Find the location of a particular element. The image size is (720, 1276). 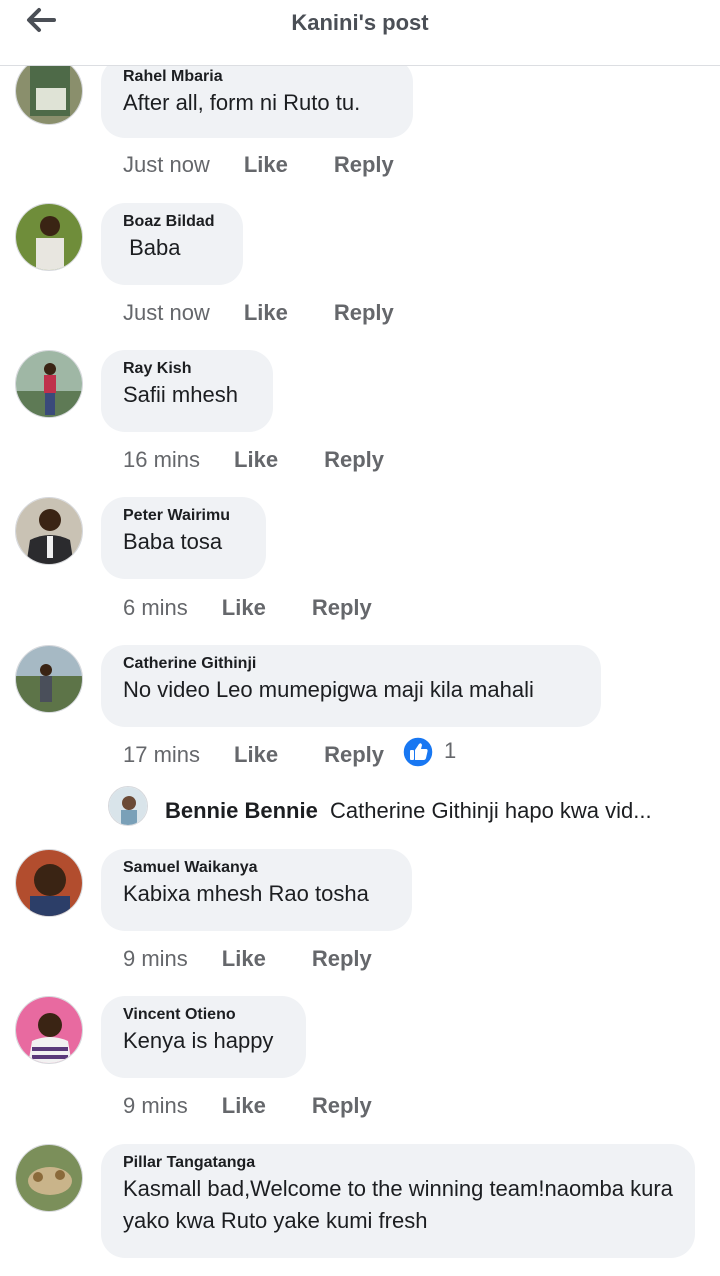

comment-author: Catherine Githinji is located at coordinates (351, 664).